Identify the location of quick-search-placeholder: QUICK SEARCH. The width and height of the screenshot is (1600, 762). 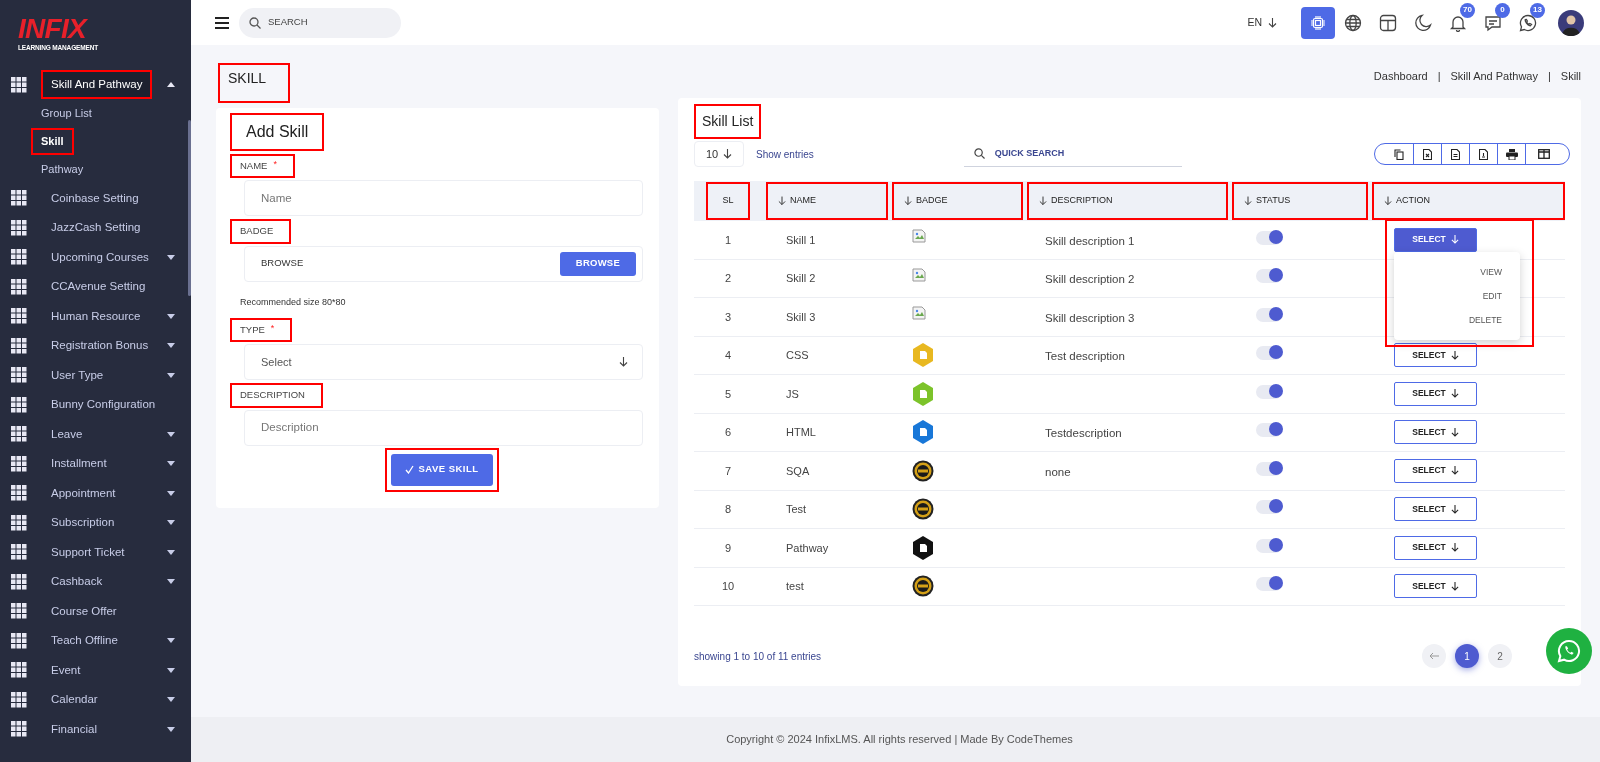
(1029, 153).